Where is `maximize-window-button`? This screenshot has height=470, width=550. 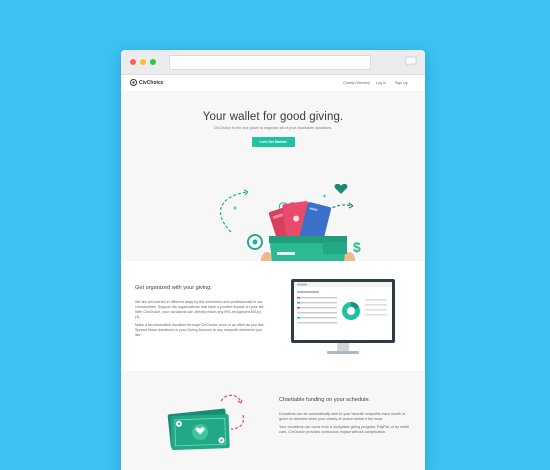
maximize-window-button is located at coordinates (153, 62).